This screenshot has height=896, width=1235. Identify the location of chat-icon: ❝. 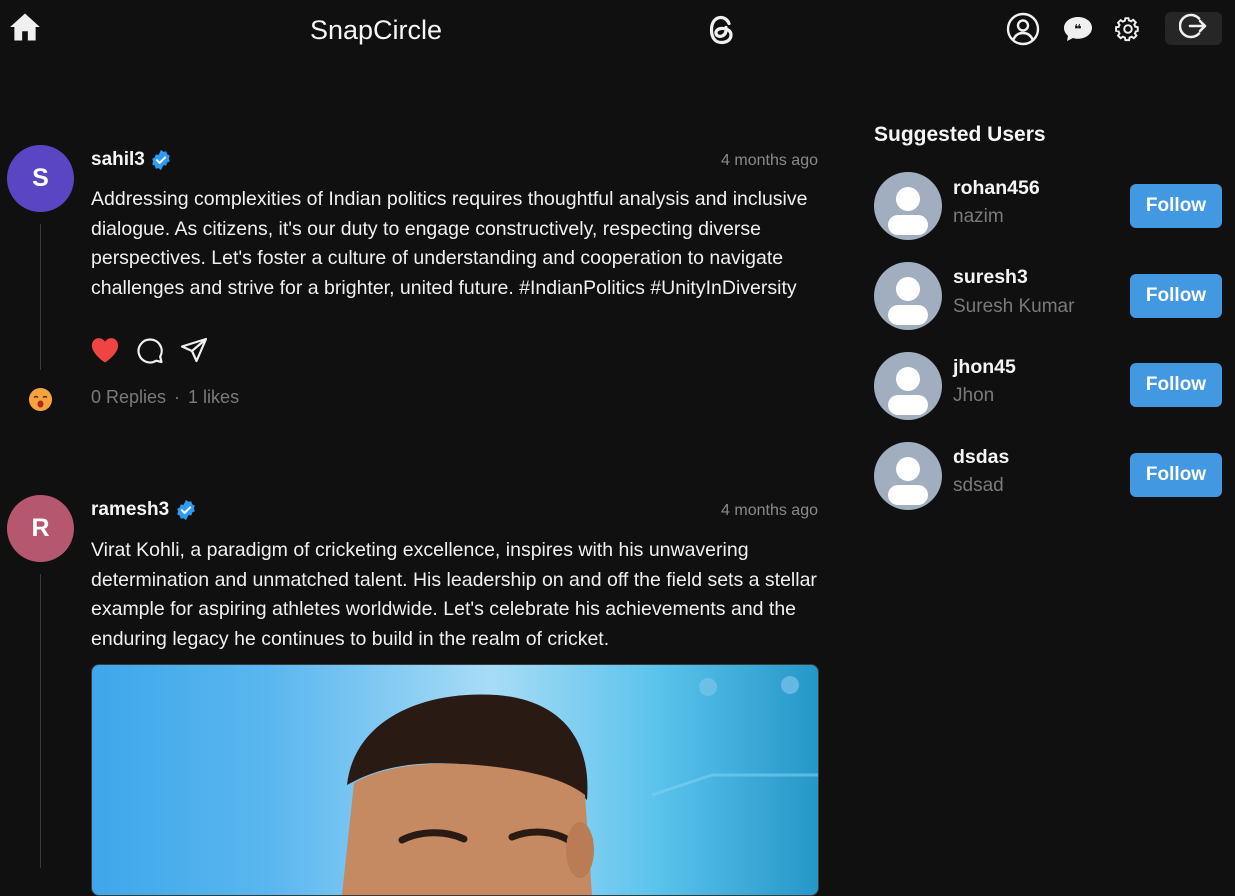
(1078, 29).